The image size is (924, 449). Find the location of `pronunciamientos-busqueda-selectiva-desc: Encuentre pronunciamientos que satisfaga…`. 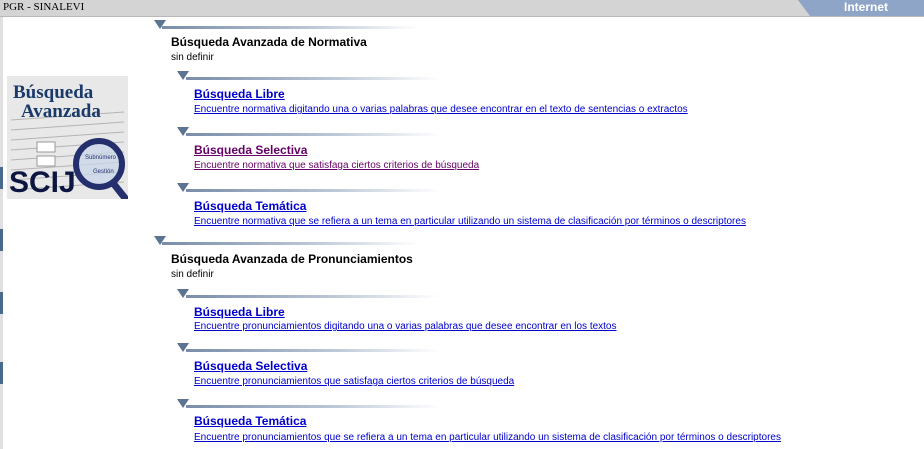

pronunciamientos-busqueda-selectiva-desc: Encuentre pronunciamientos que satisfaga… is located at coordinates (354, 381).